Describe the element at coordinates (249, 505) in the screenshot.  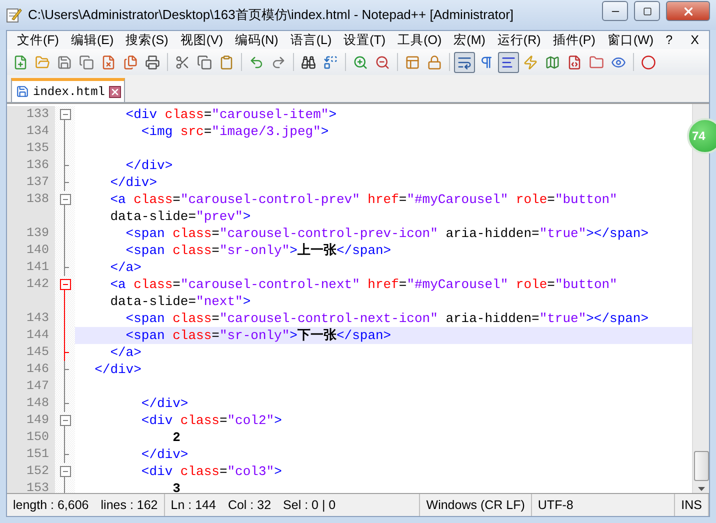
I see `status-text: Col : 32` at that location.